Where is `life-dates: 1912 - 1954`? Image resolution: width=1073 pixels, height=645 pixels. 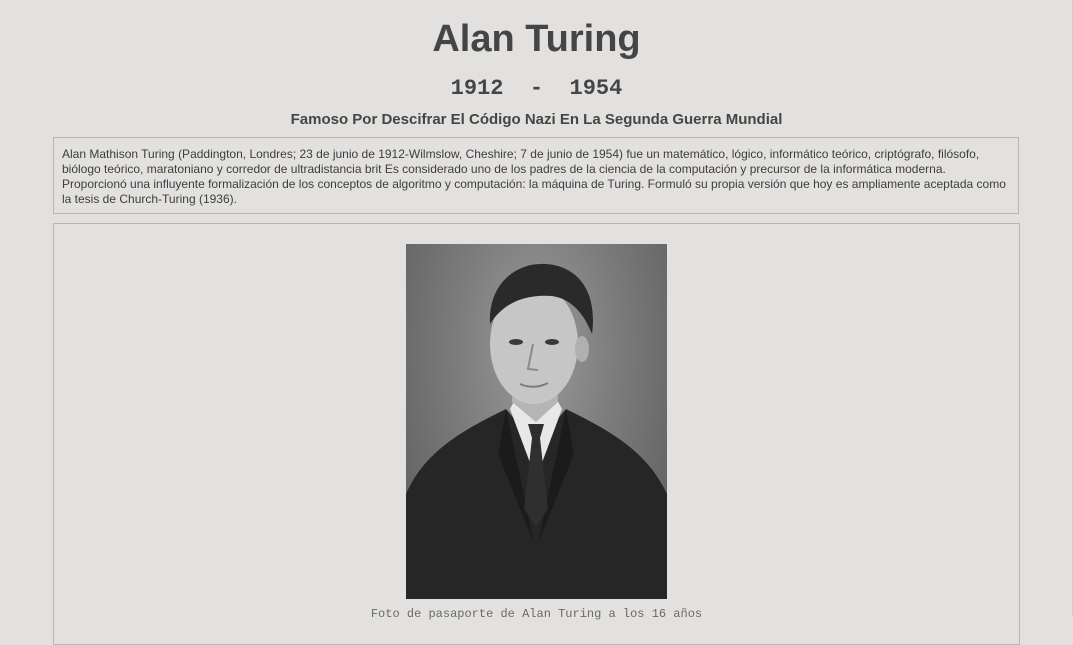
life-dates: 1912 - 1954 is located at coordinates (536, 88).